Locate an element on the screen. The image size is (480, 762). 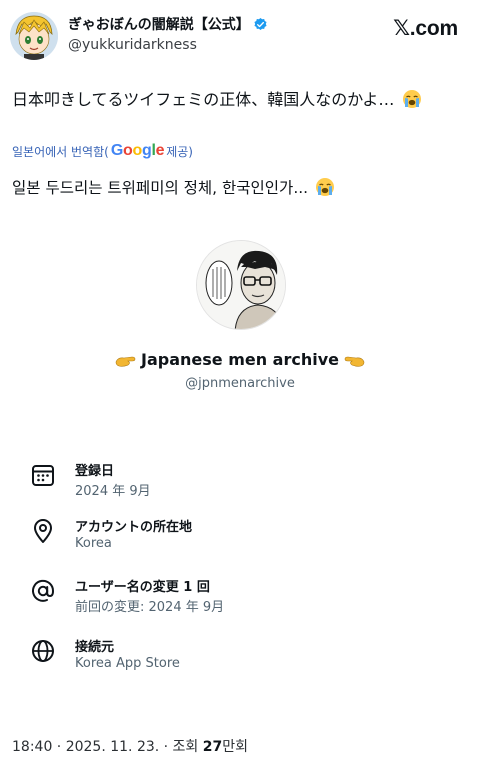
google-letter-o2: o is located at coordinates (137, 150).